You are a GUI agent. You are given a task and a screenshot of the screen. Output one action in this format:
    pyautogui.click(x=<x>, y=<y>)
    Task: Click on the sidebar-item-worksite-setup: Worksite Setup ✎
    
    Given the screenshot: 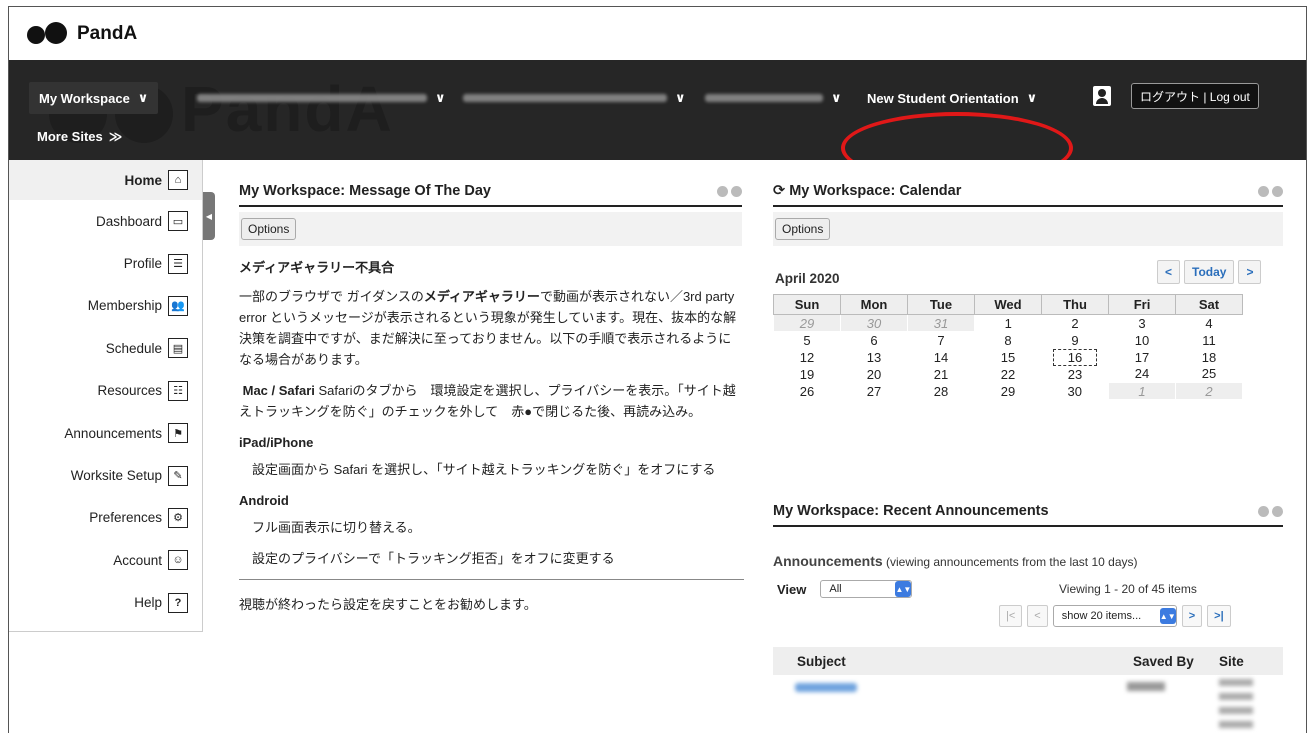 What is the action you would take?
    pyautogui.click(x=105, y=475)
    